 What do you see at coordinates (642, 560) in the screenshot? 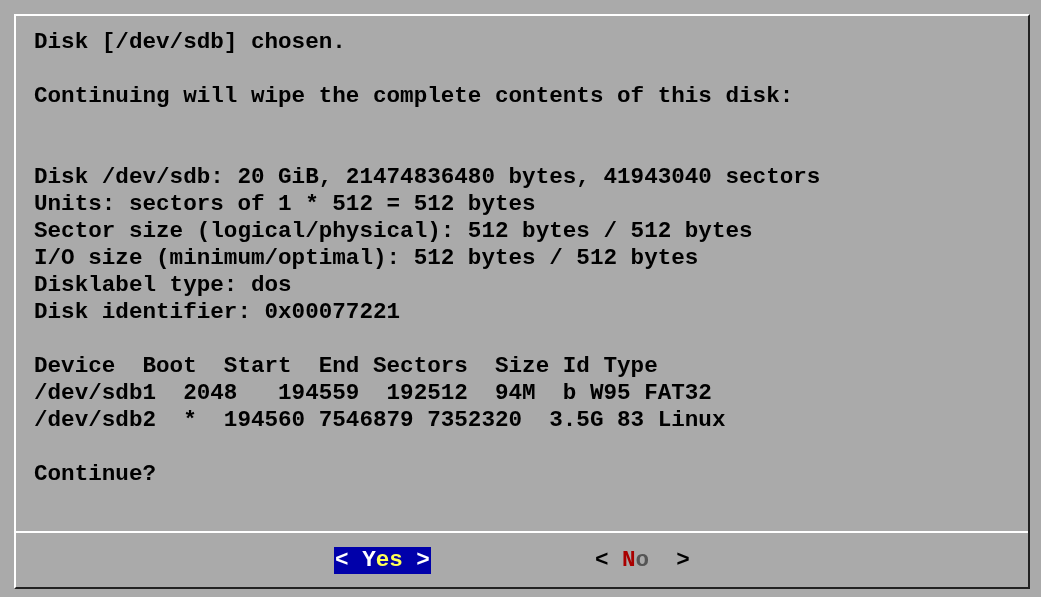
I see `dialog-button: < No >` at bounding box center [642, 560].